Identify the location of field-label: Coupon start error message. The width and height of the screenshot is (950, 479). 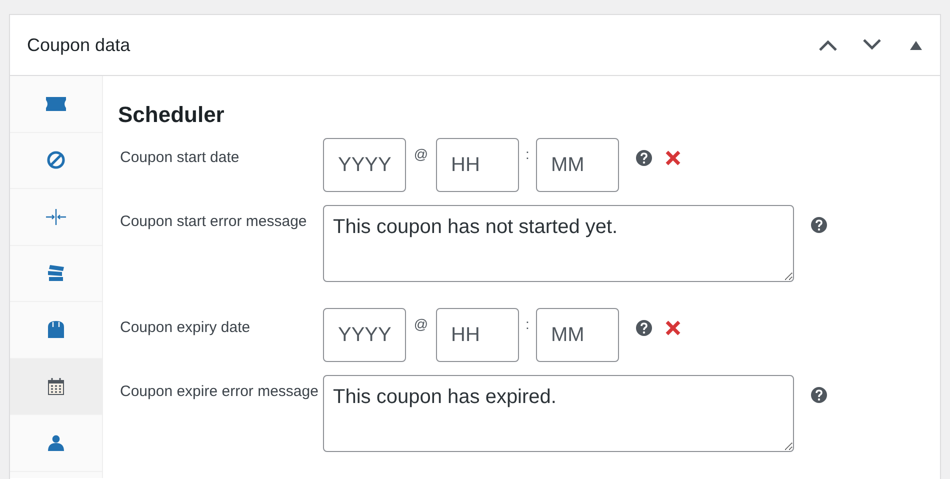
(213, 222).